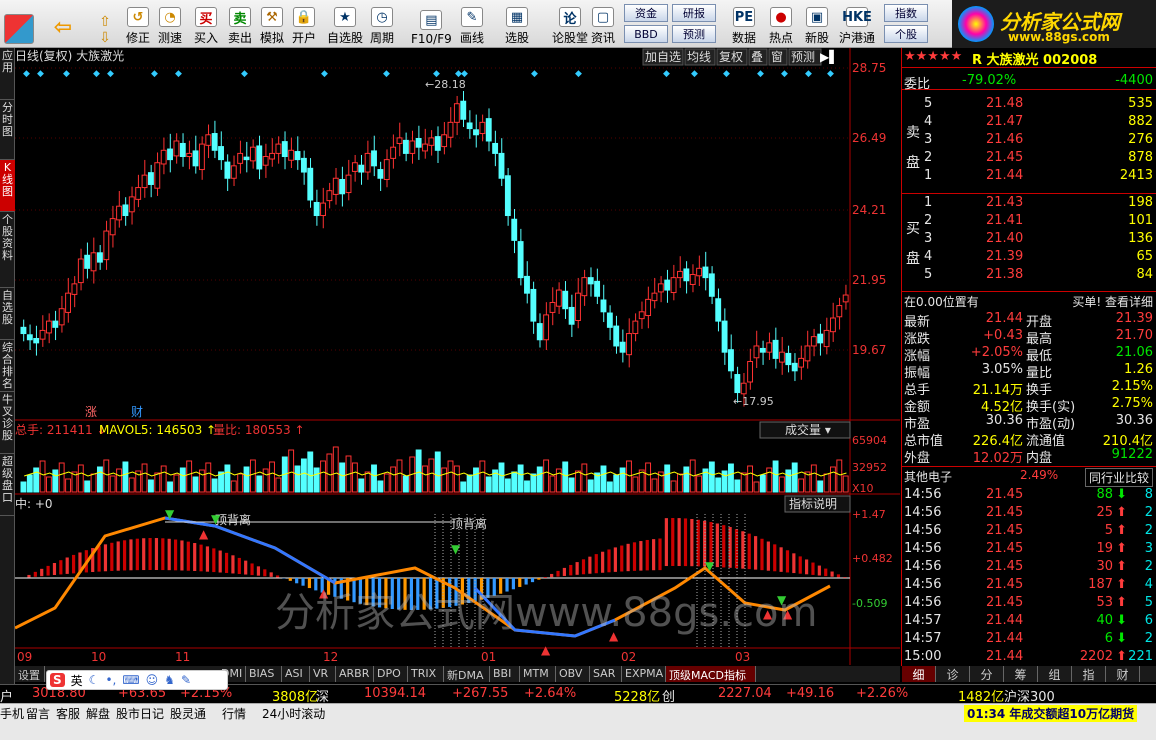 This screenshot has width=1156, height=740. I want to click on ime-toolbar: S 英 ☾ •, ⌨ ☺ ♞ ✎, so click(137, 680).